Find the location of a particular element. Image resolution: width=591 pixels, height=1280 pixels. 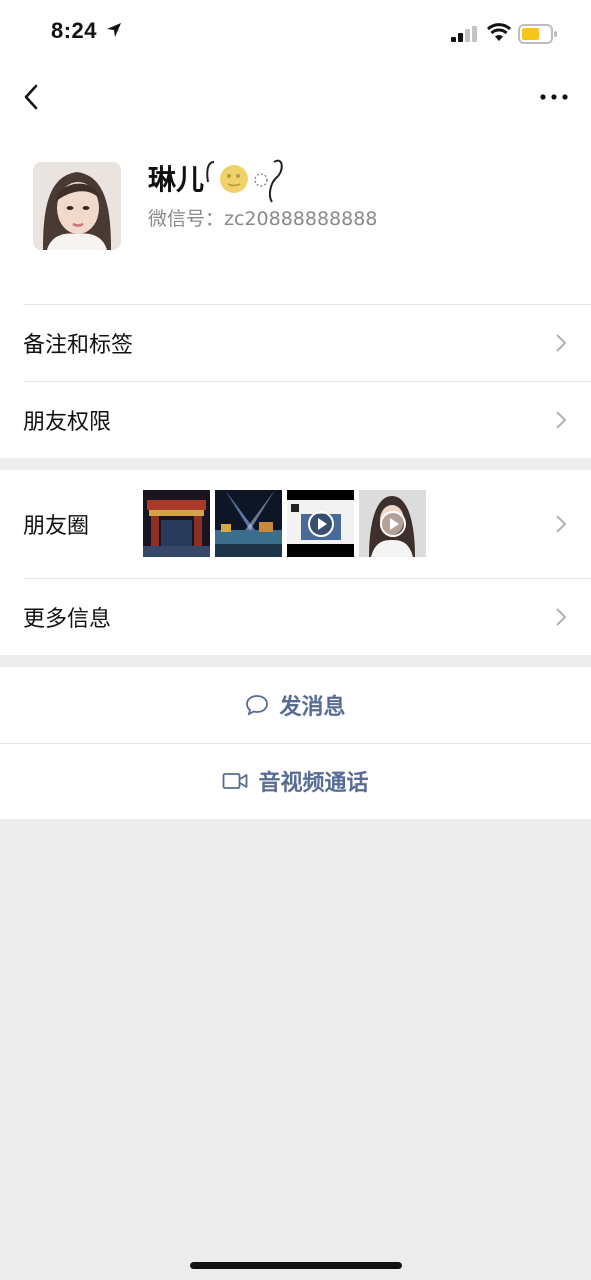

moments-thumbnails is located at coordinates (284, 523).